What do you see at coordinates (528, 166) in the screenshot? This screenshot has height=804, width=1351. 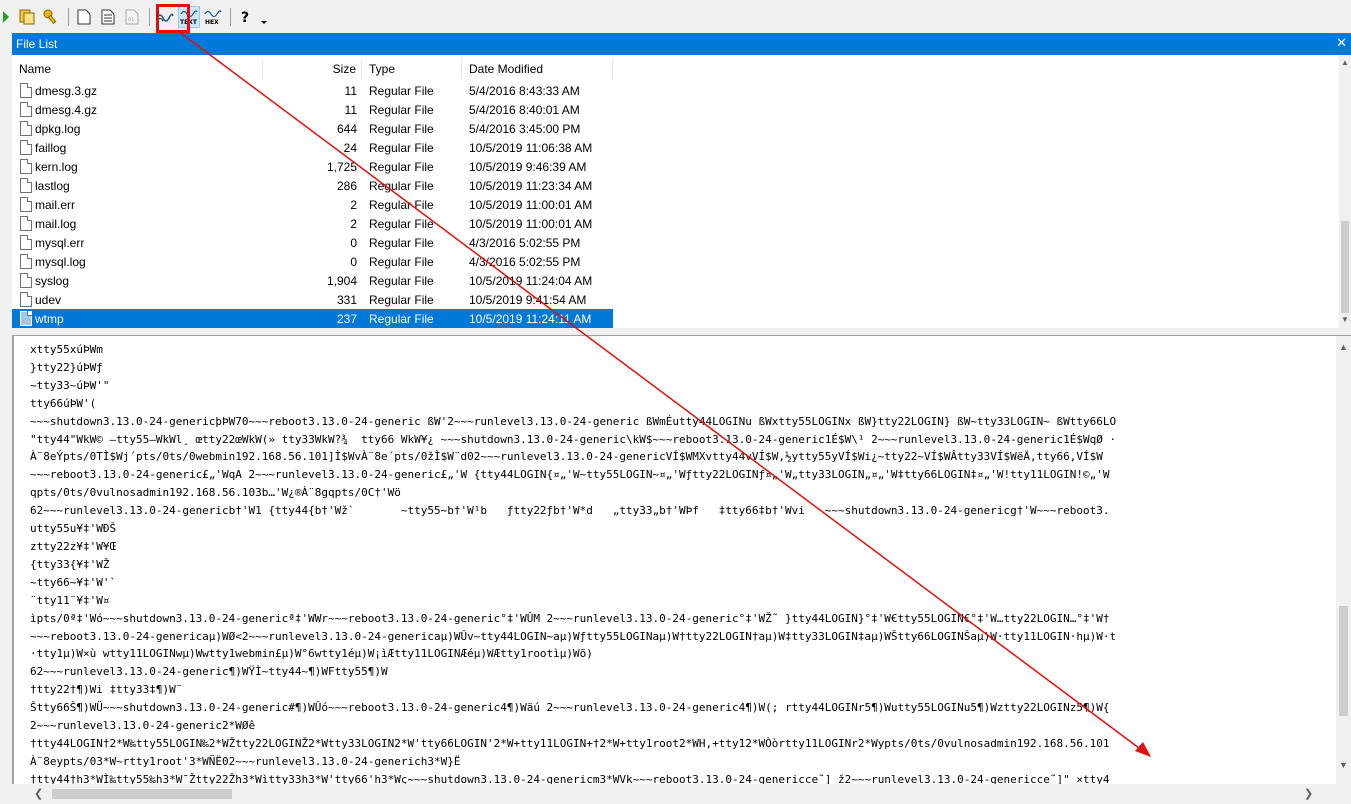 I see `file-date-modified: 10/5/2019 9:46:39 AM` at bounding box center [528, 166].